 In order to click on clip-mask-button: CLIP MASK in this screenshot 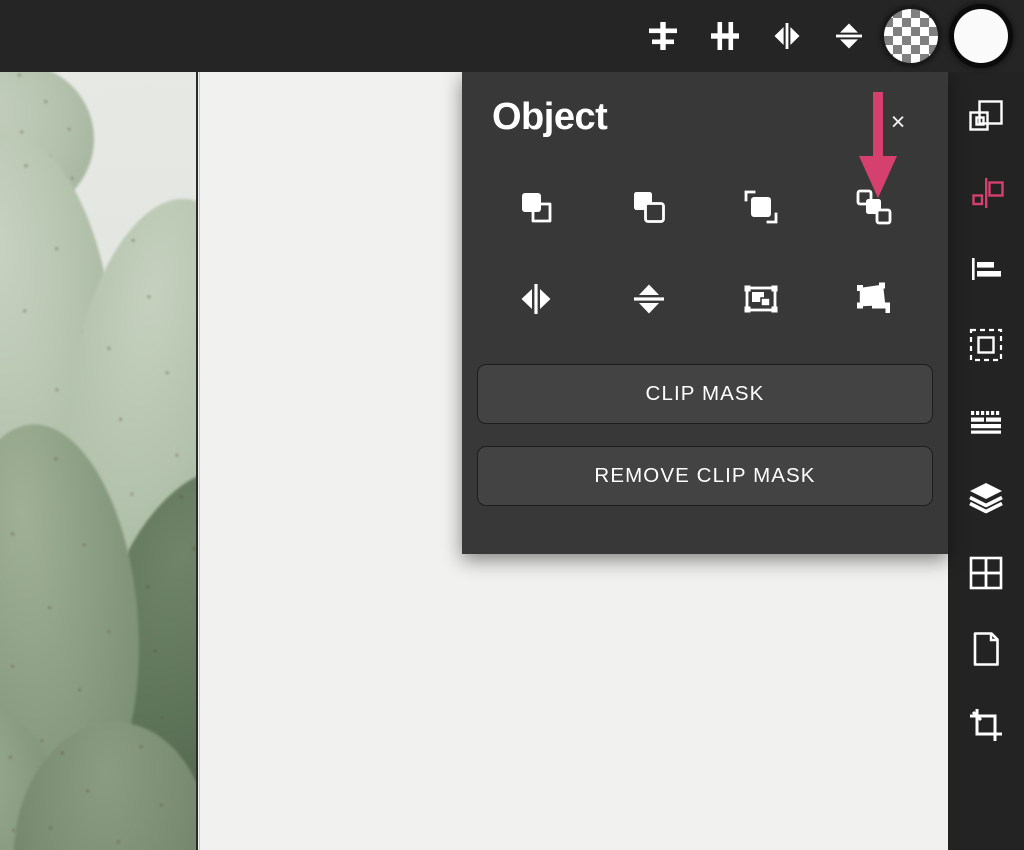, I will do `click(705, 394)`.